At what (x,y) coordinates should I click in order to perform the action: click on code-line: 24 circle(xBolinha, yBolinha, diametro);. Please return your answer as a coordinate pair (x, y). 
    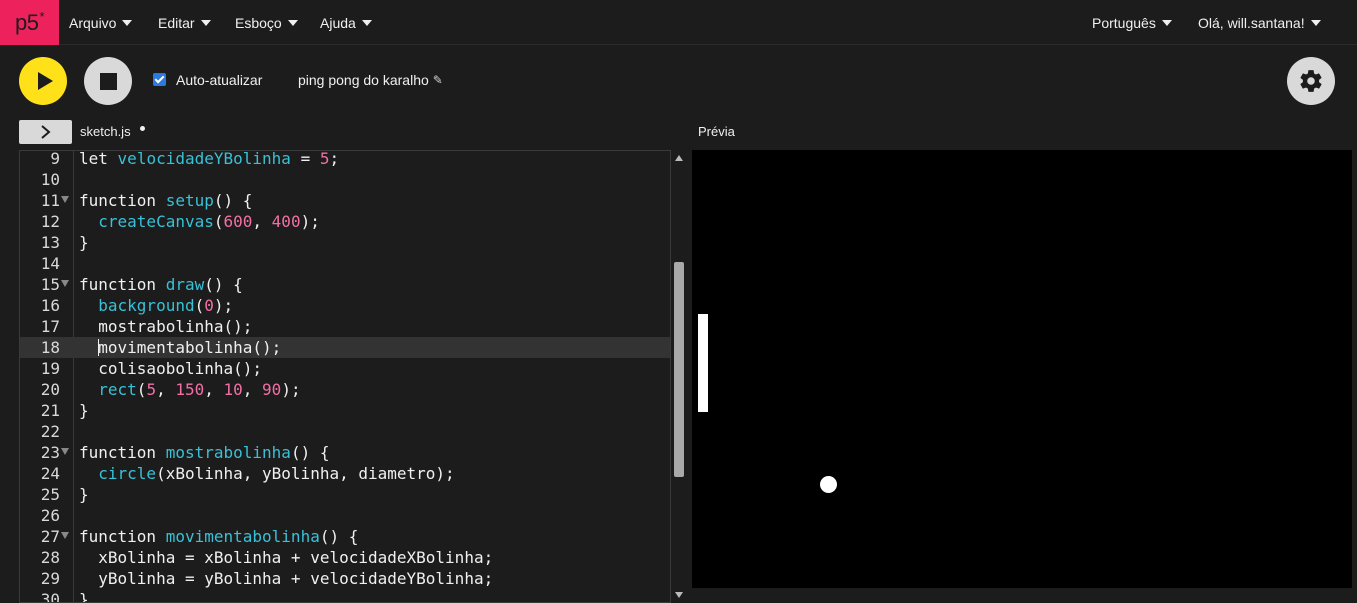
    Looking at the image, I should click on (345, 473).